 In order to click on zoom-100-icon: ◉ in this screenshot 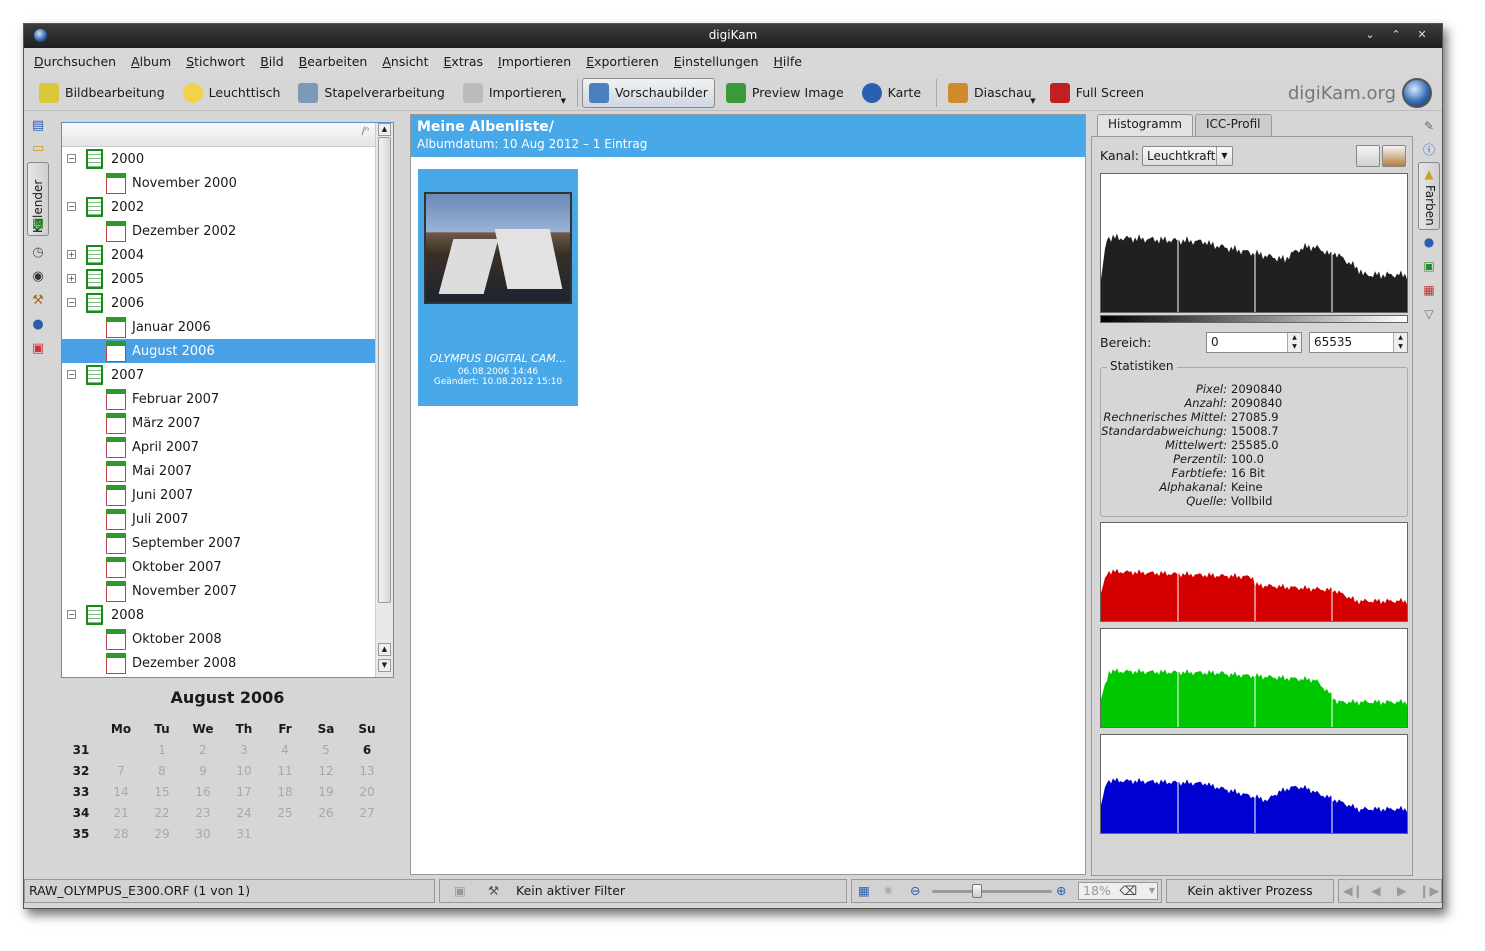, I will do `click(888, 891)`.